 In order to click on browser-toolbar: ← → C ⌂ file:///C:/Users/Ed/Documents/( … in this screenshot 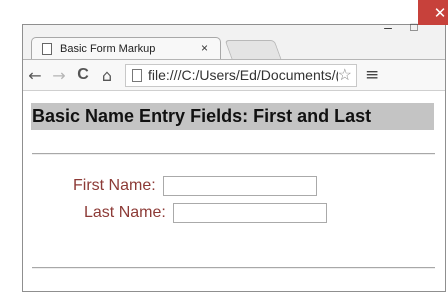, I will do `click(234, 75)`.